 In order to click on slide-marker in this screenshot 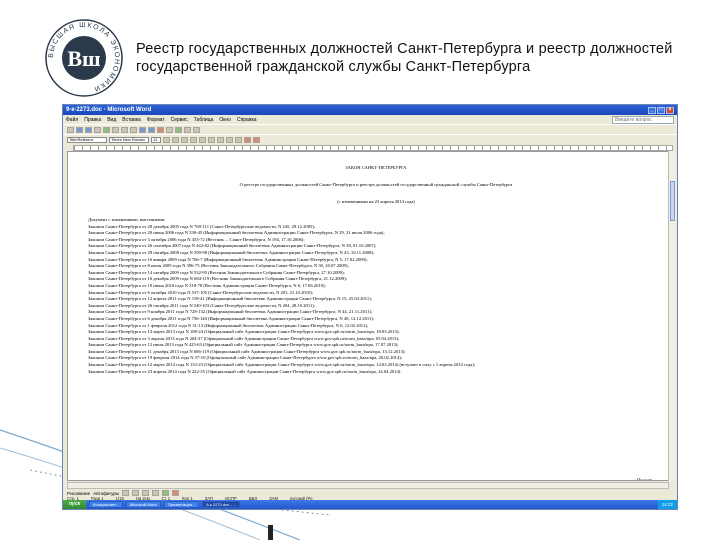, I will do `click(270, 532)`.